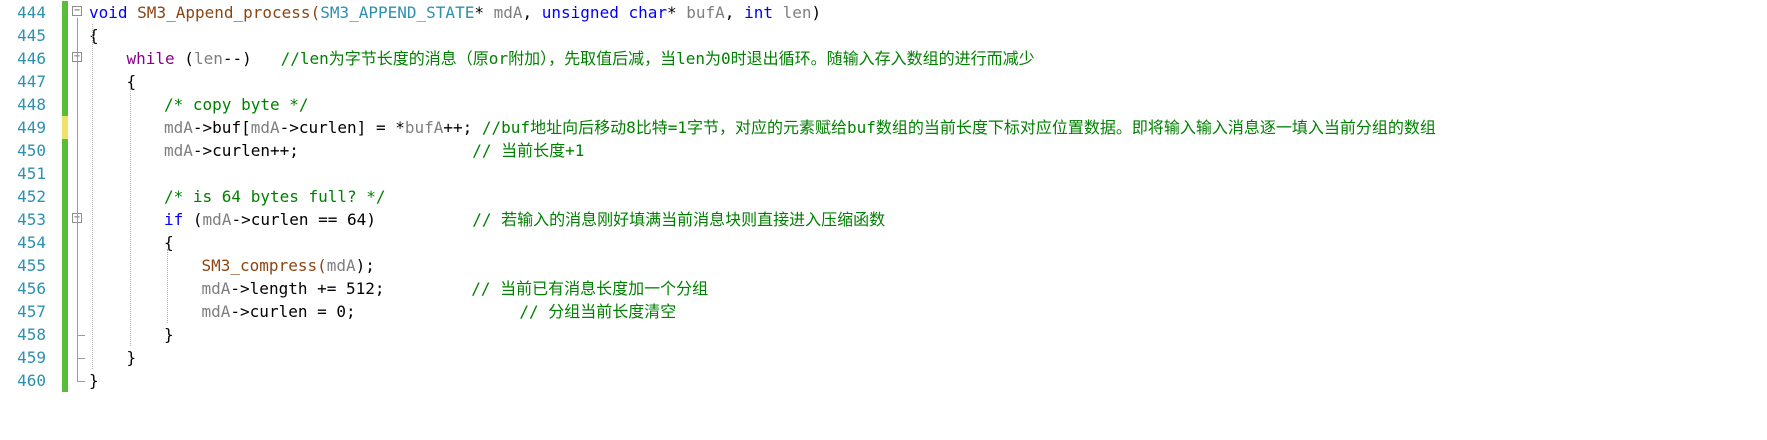 This screenshot has height=440, width=1767. Describe the element at coordinates (208, 58) in the screenshot. I see `code-token: len` at that location.